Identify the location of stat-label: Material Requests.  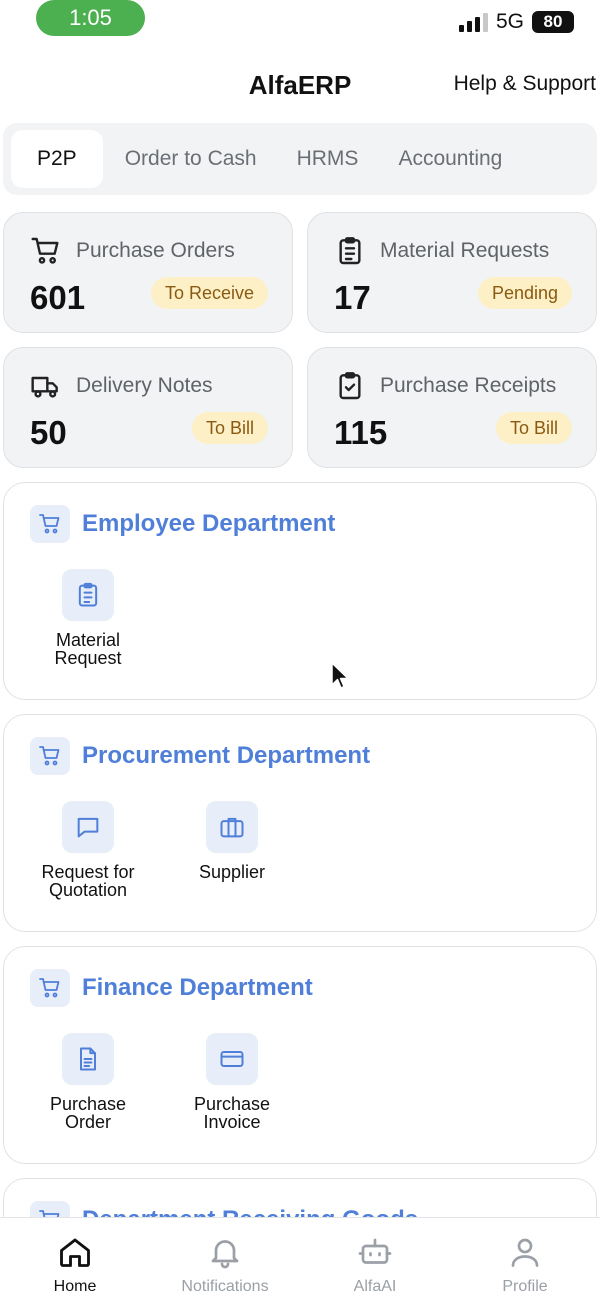
(465, 250).